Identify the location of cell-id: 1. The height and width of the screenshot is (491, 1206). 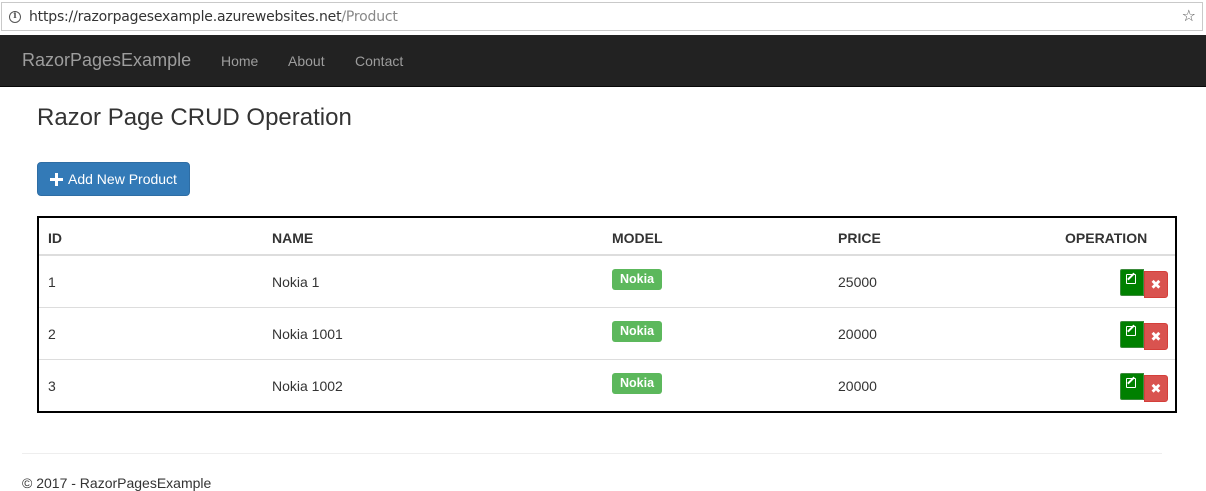
(52, 282).